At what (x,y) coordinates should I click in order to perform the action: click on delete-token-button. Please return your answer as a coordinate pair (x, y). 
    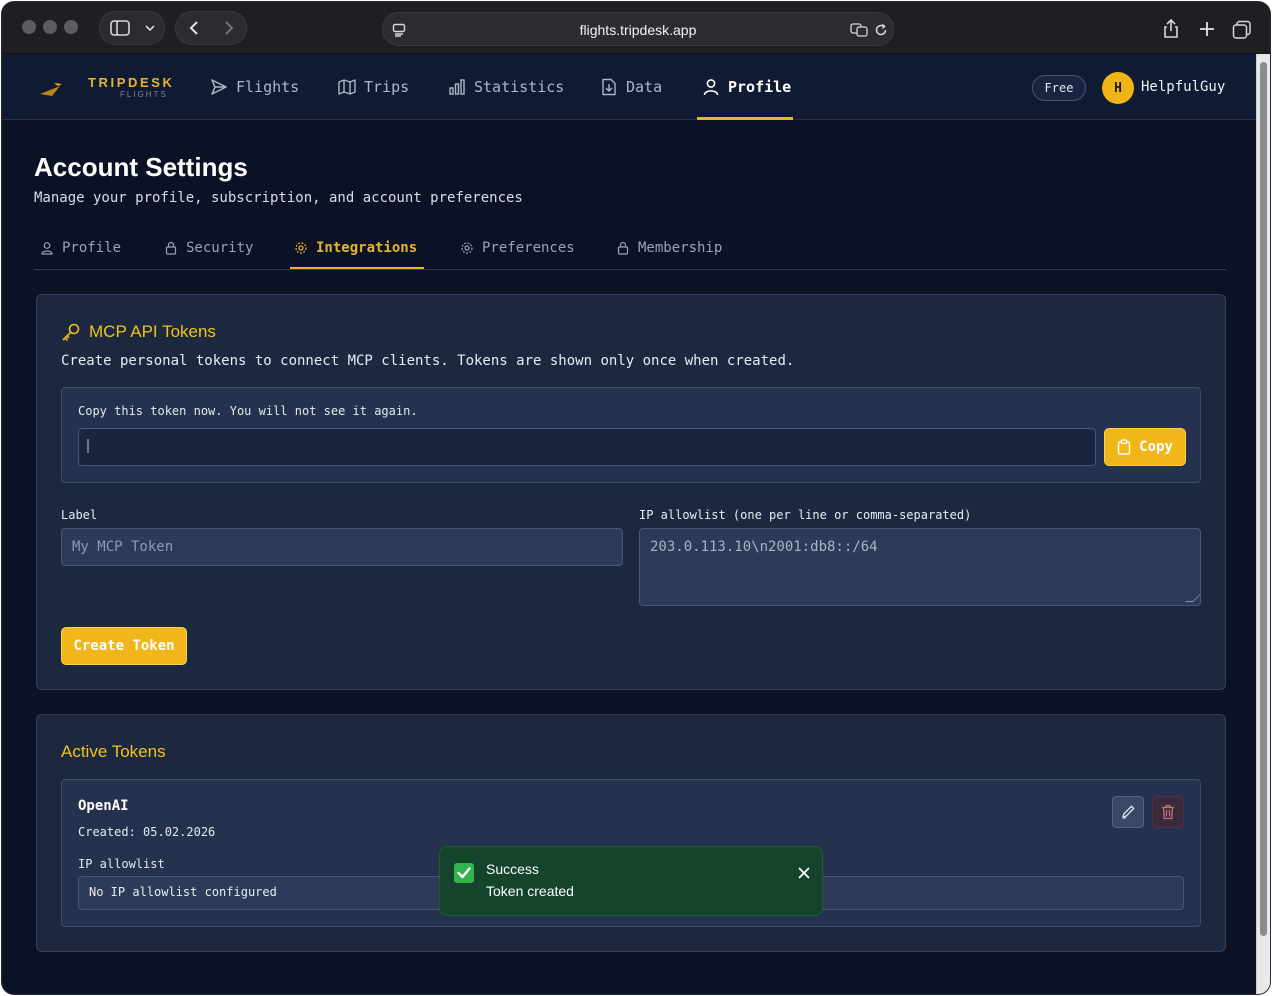
    Looking at the image, I should click on (1168, 812).